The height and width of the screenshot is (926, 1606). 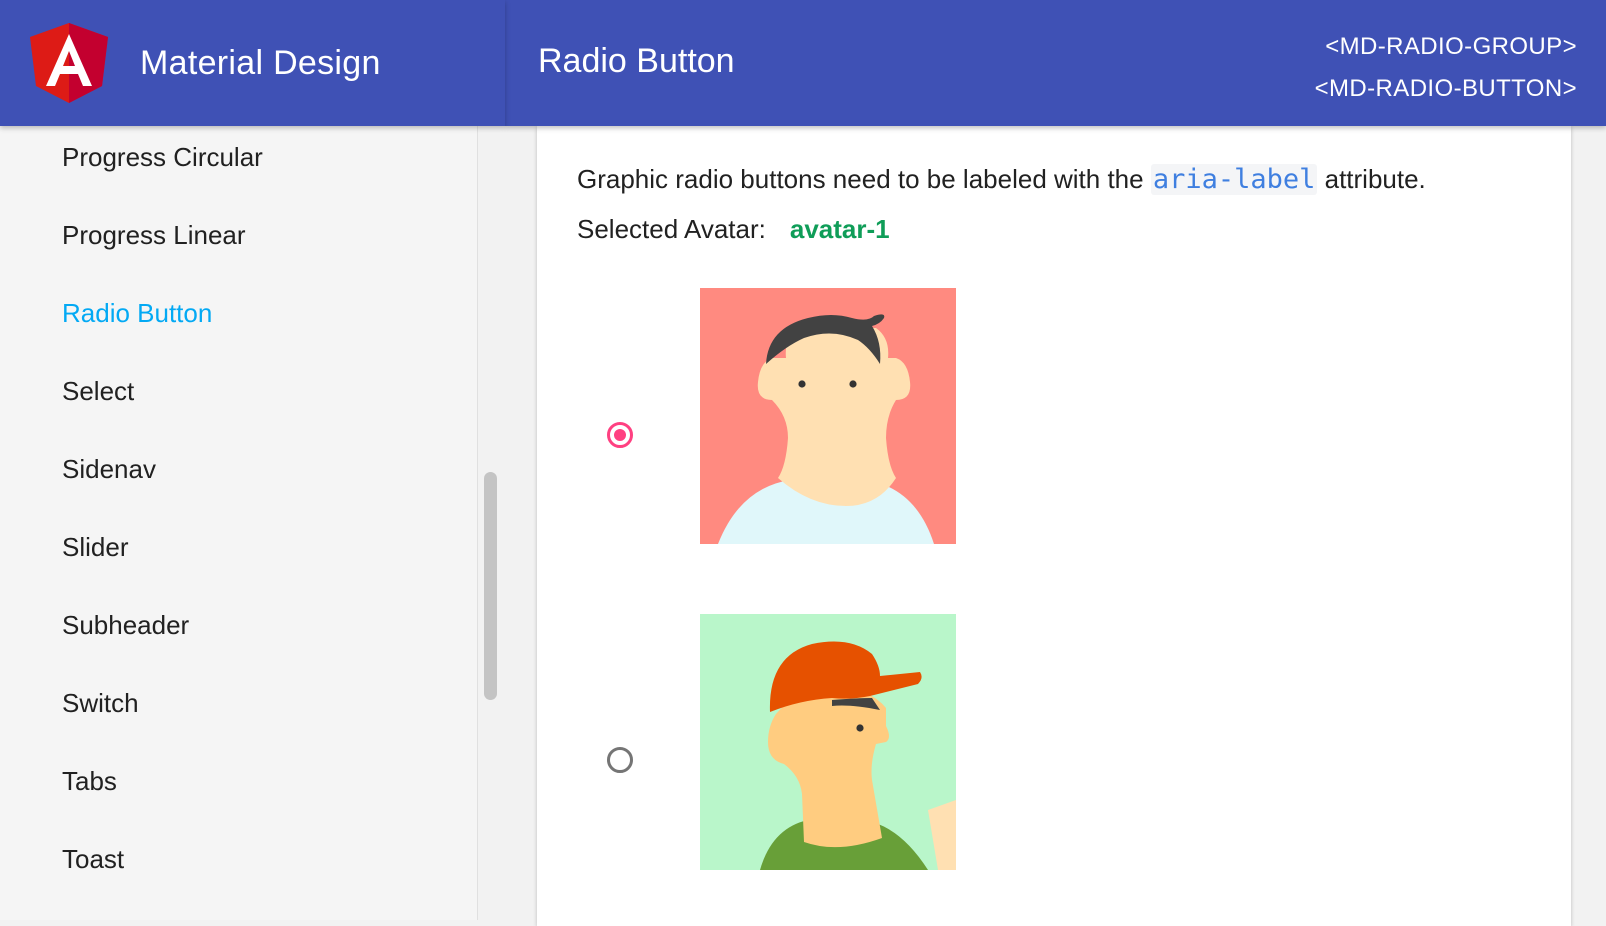 I want to click on selected-avatar-label: Selected Avatar:, so click(x=671, y=229).